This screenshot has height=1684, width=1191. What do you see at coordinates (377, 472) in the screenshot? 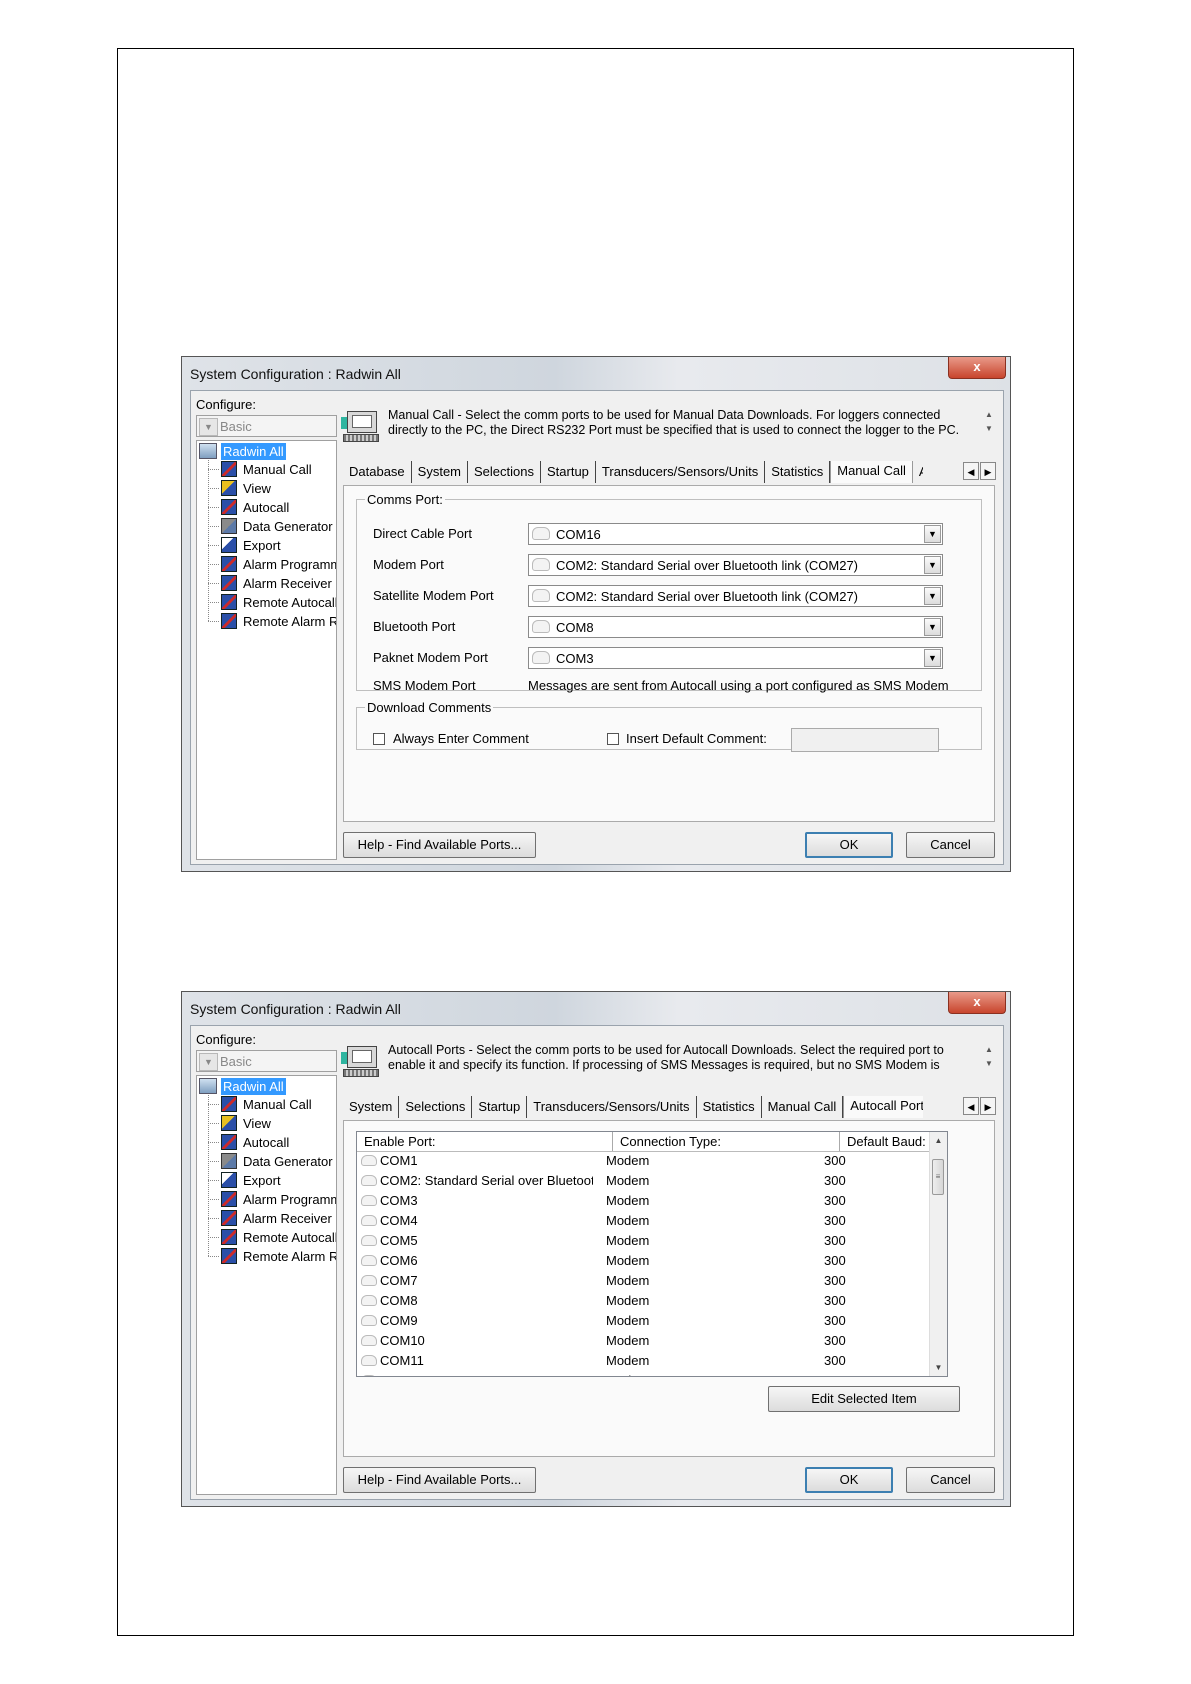
I see `tab-database: Database` at bounding box center [377, 472].